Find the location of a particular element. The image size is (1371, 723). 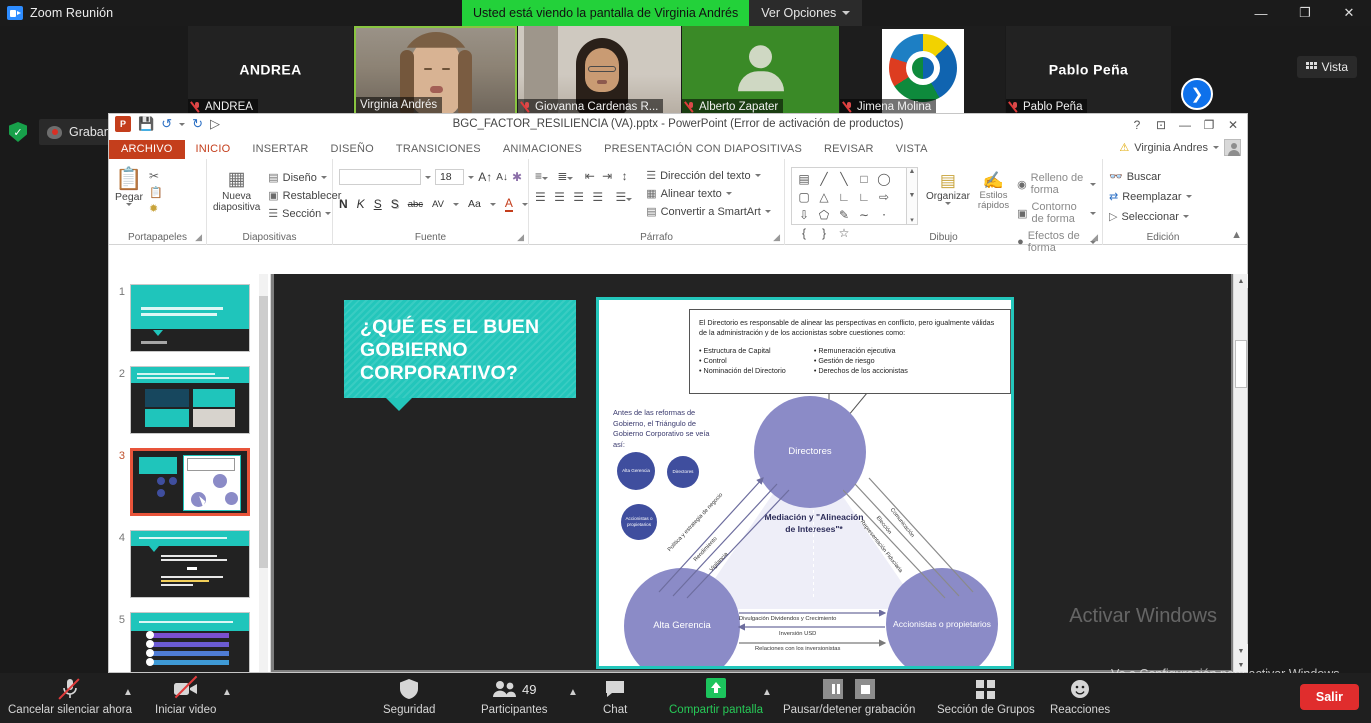

maximize-button: ❐ is located at coordinates (1305, 13).